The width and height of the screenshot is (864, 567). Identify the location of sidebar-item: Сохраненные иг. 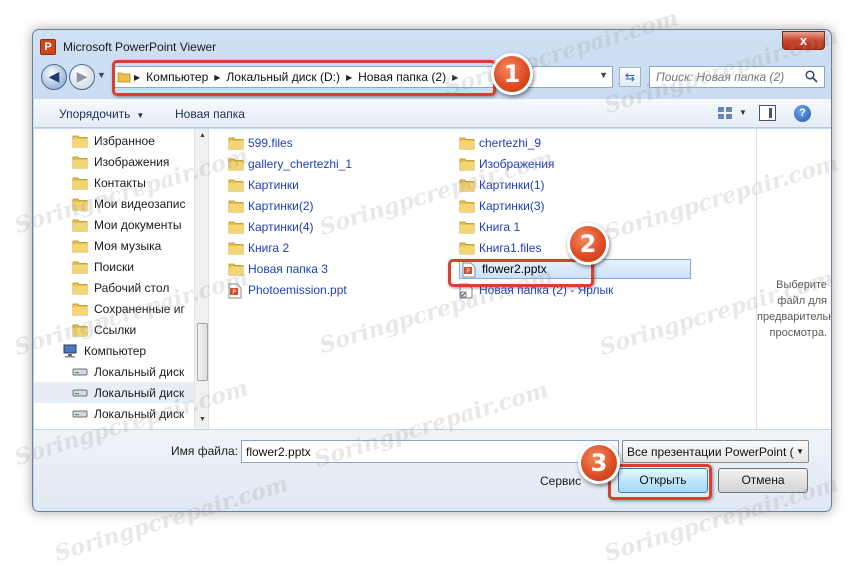
(128, 308).